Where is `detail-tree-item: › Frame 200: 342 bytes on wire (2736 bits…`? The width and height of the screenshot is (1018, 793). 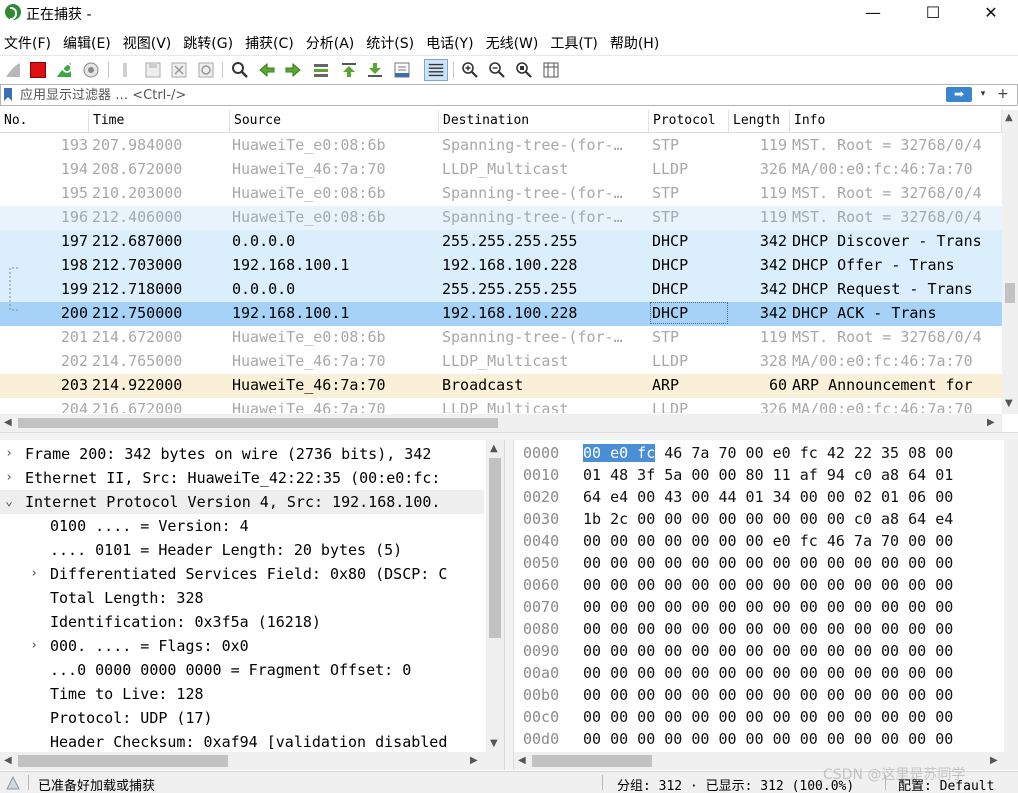 detail-tree-item: › Frame 200: 342 bytes on wire (2736 bits… is located at coordinates (242, 454).